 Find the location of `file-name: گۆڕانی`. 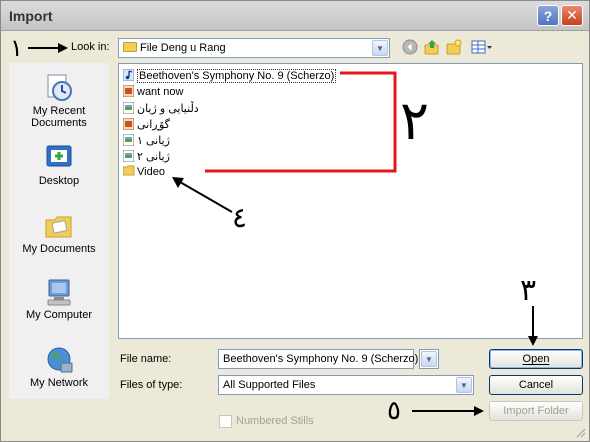

file-name: گۆڕانی is located at coordinates (153, 125).